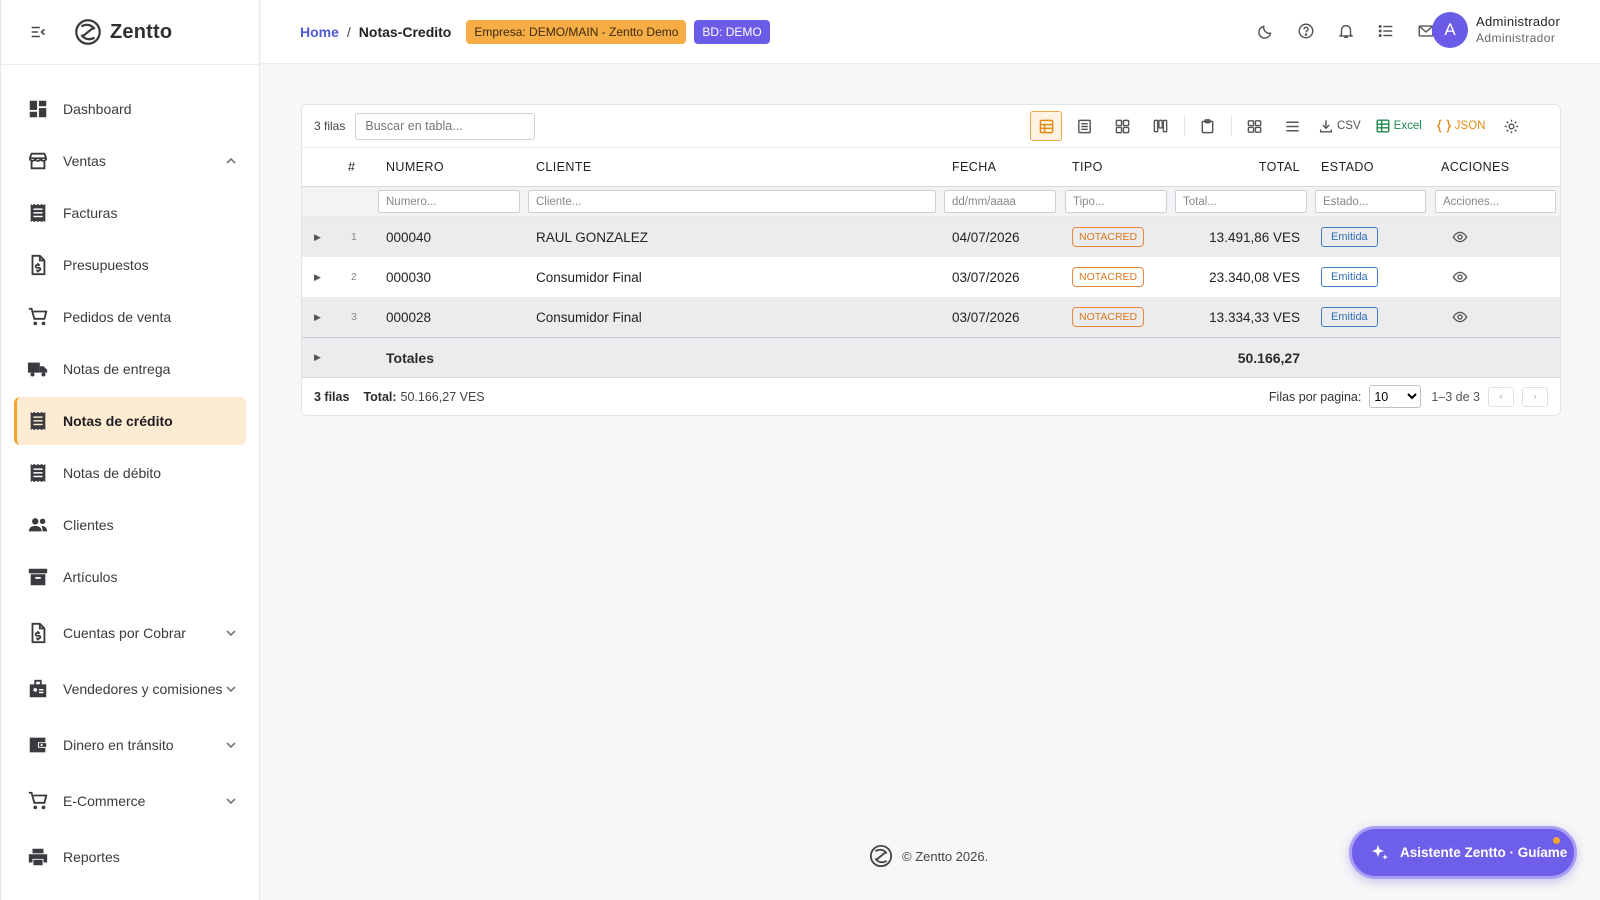 The height and width of the screenshot is (900, 1600). What do you see at coordinates (130, 213) in the screenshot?
I see `sidebar-item-facturas: Facturas` at bounding box center [130, 213].